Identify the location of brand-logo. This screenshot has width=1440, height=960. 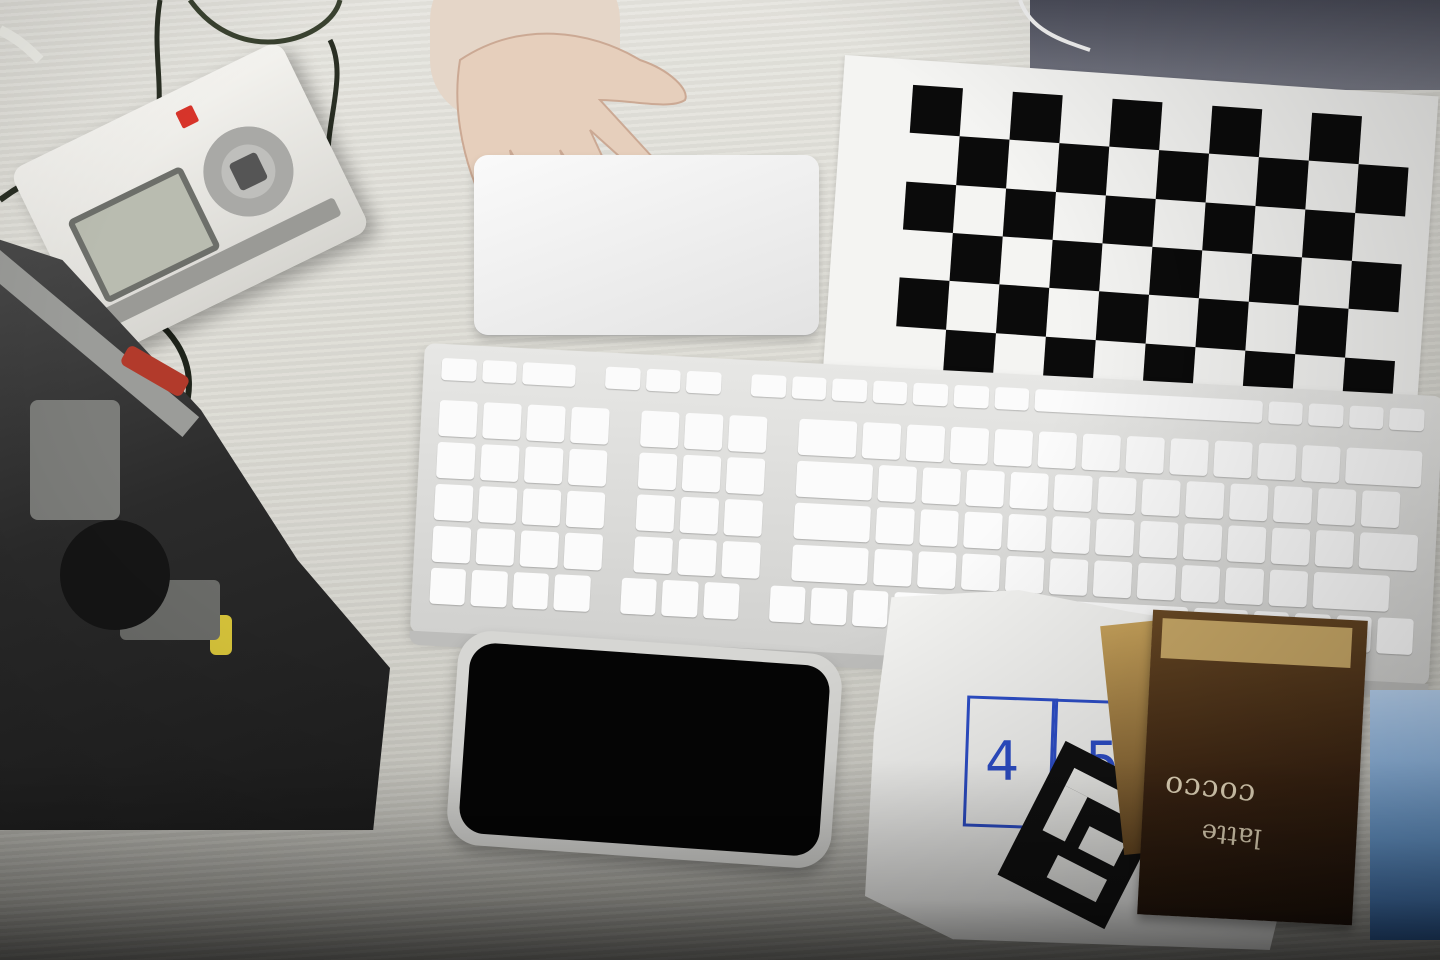
(187, 116).